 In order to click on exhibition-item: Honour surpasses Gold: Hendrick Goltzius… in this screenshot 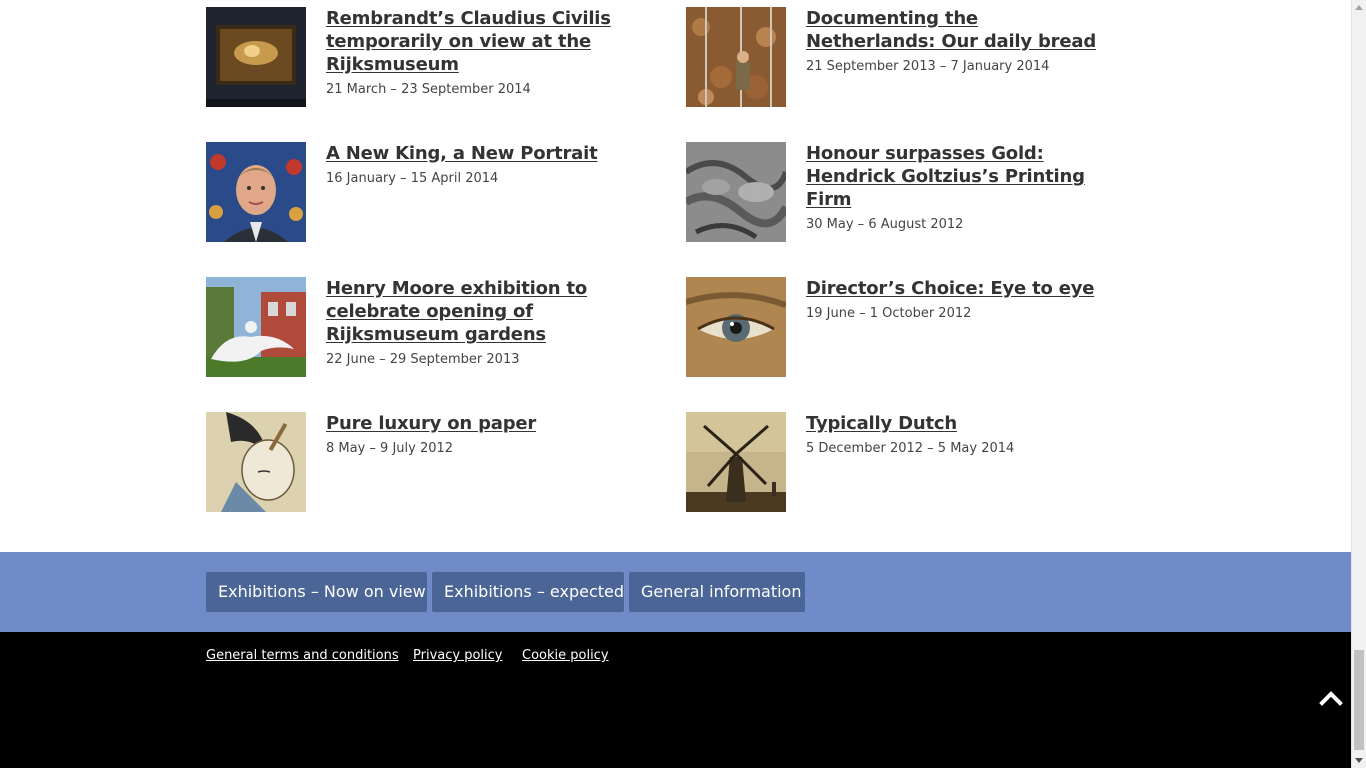, I will do `click(896, 192)`.